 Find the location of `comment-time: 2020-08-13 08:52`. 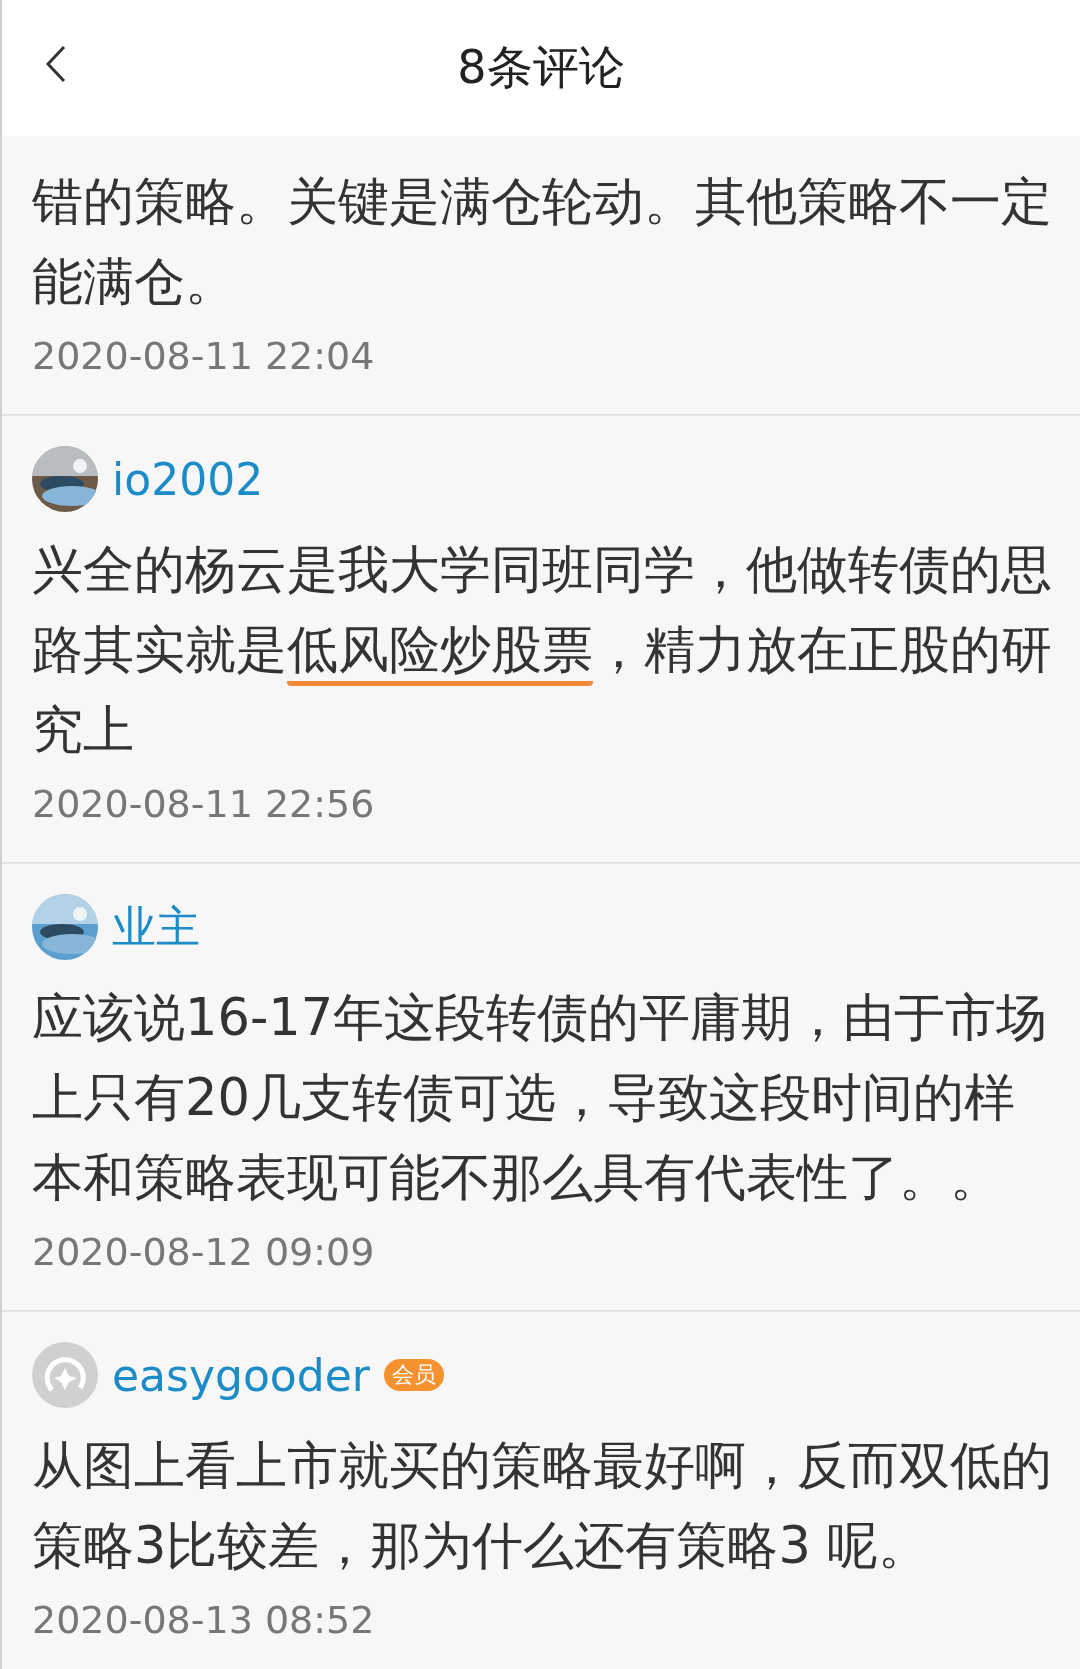

comment-time: 2020-08-13 08:52 is located at coordinates (204, 1620).